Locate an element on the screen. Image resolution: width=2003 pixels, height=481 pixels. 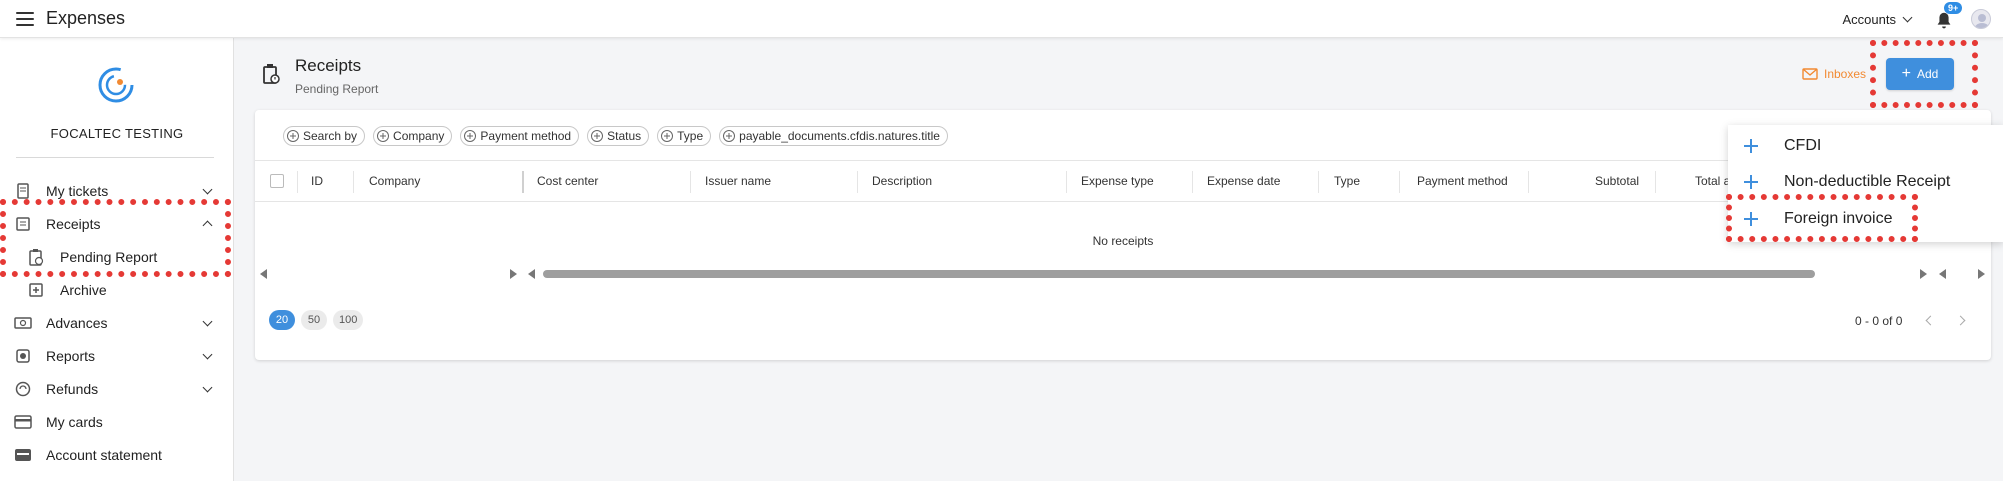
page-size-selector: 20 50 100 is located at coordinates (316, 320).